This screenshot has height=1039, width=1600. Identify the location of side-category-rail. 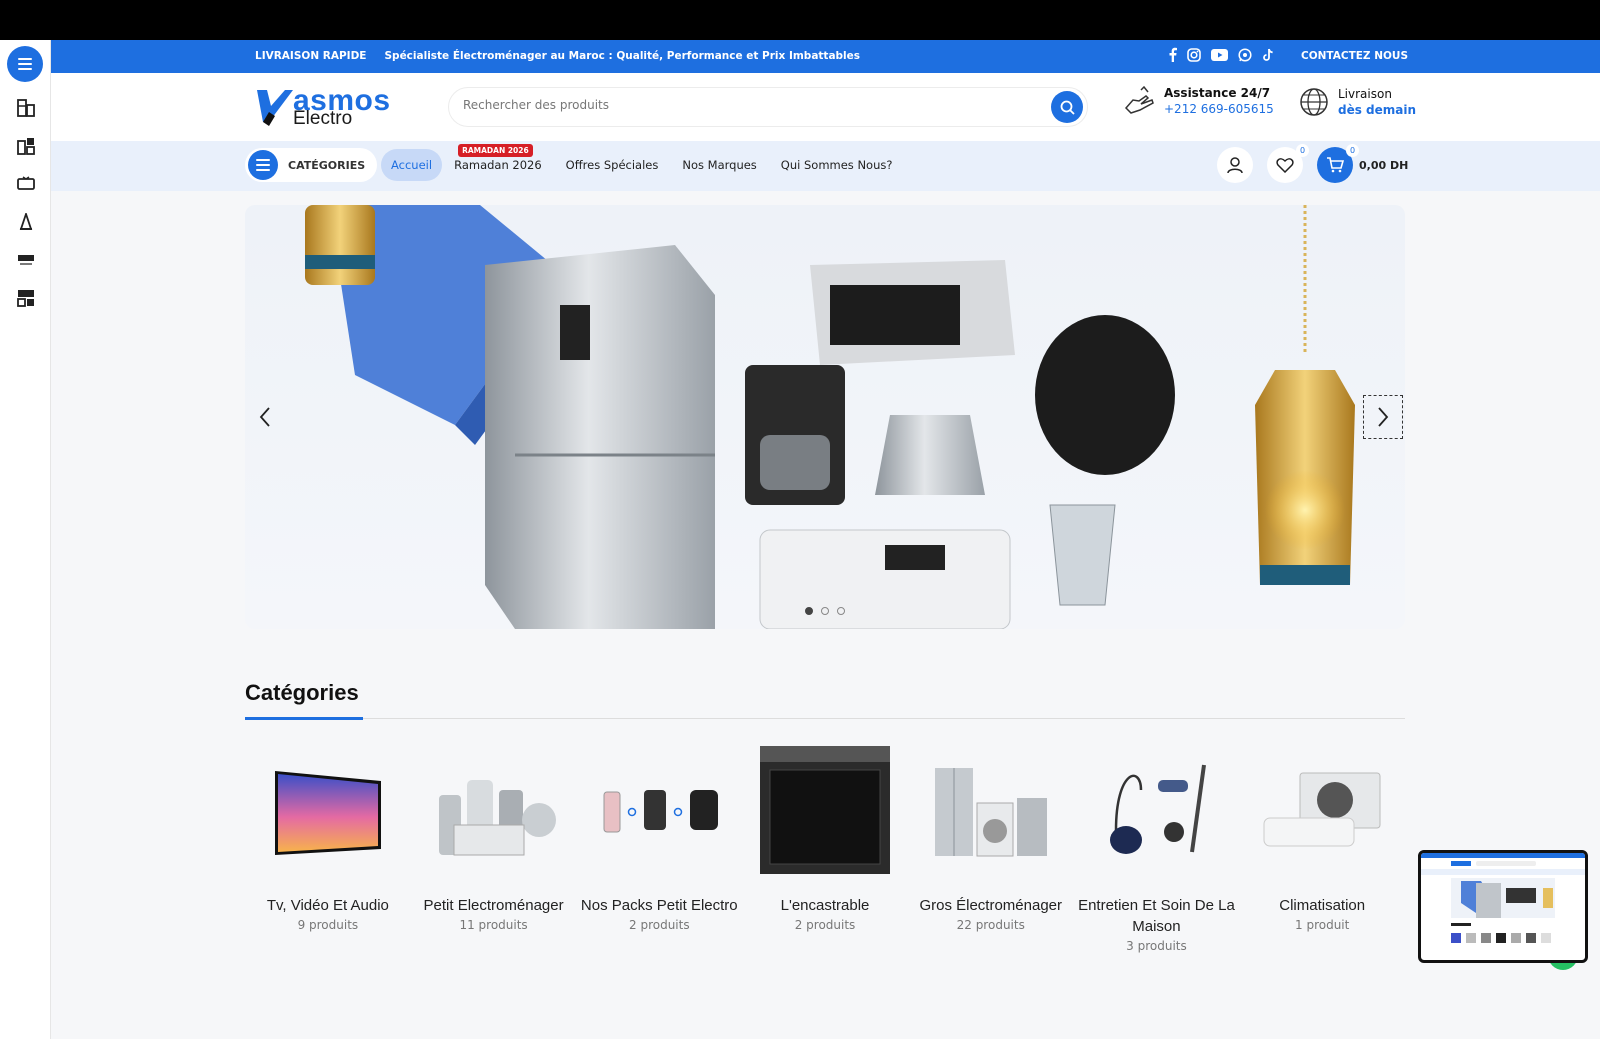
(25, 539).